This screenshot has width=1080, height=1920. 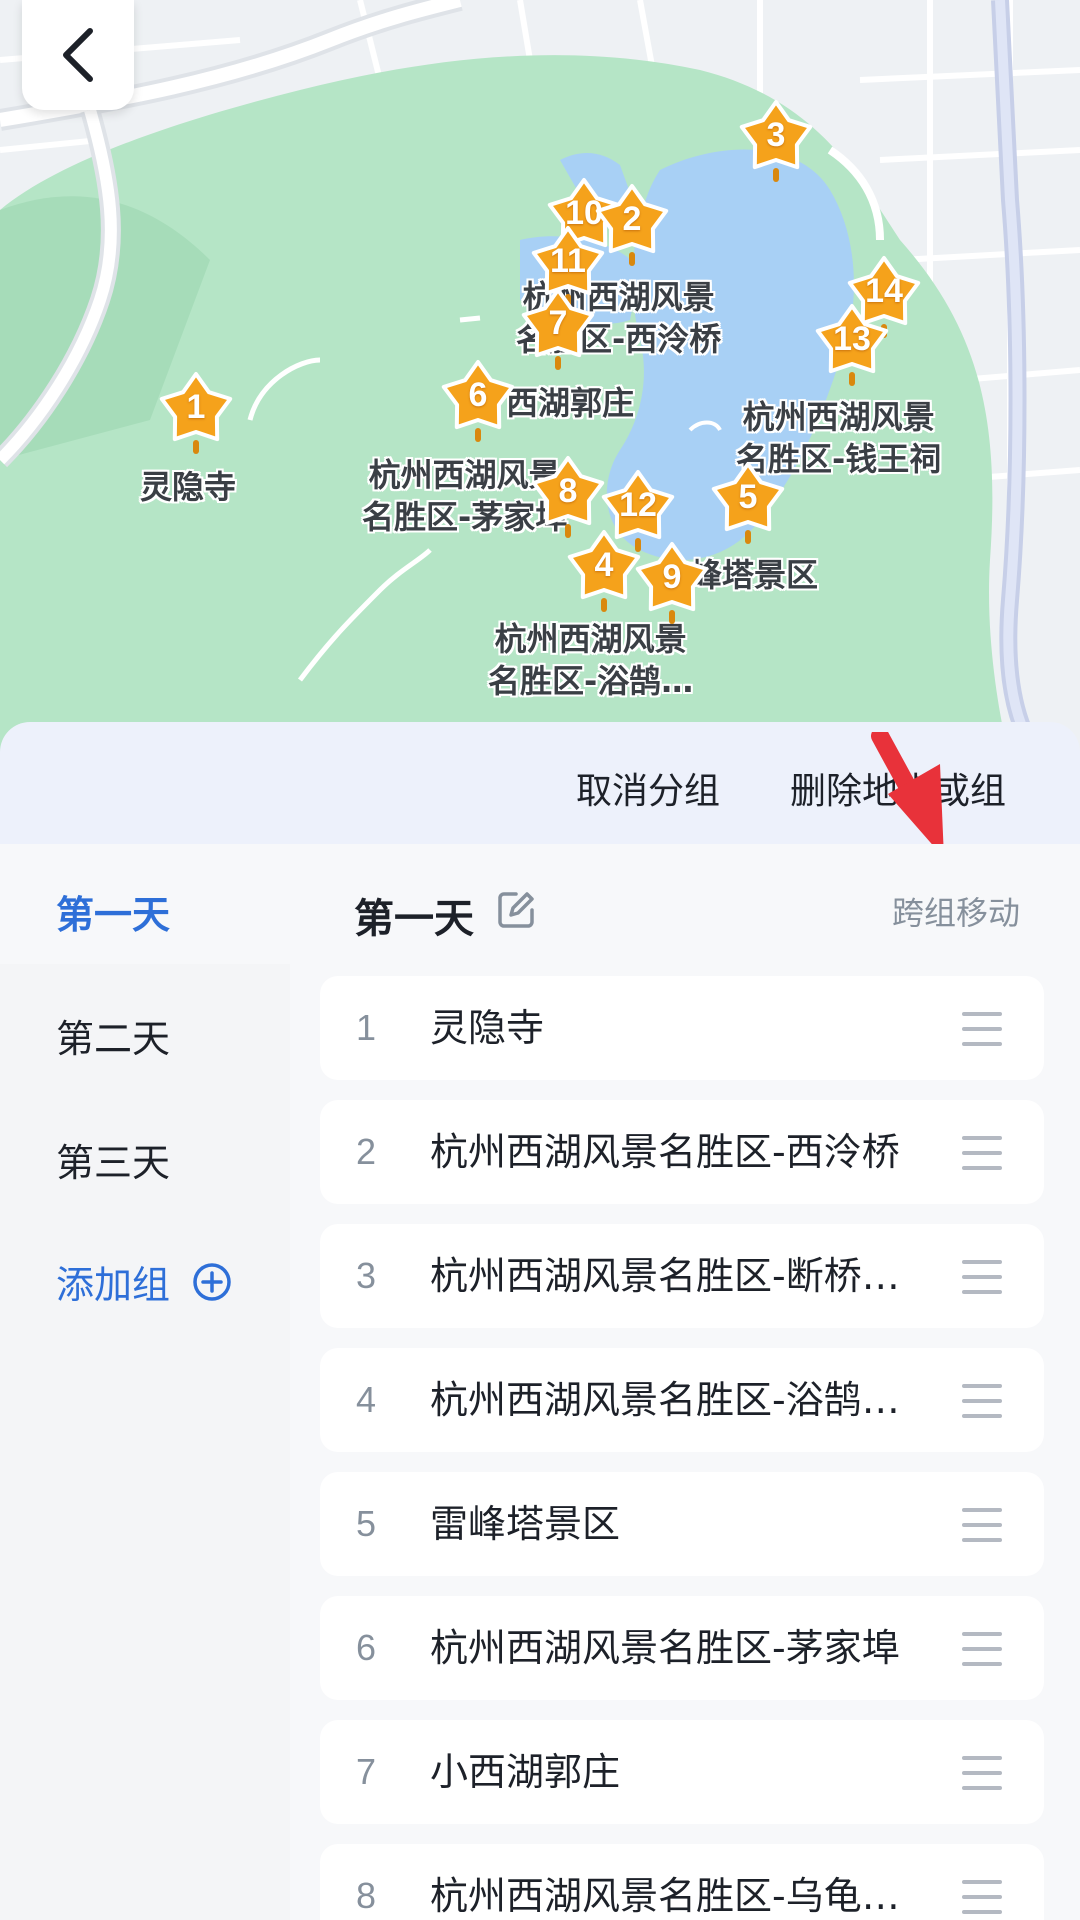 What do you see at coordinates (525, 1524) in the screenshot?
I see `place-name: 雷峰塔景区` at bounding box center [525, 1524].